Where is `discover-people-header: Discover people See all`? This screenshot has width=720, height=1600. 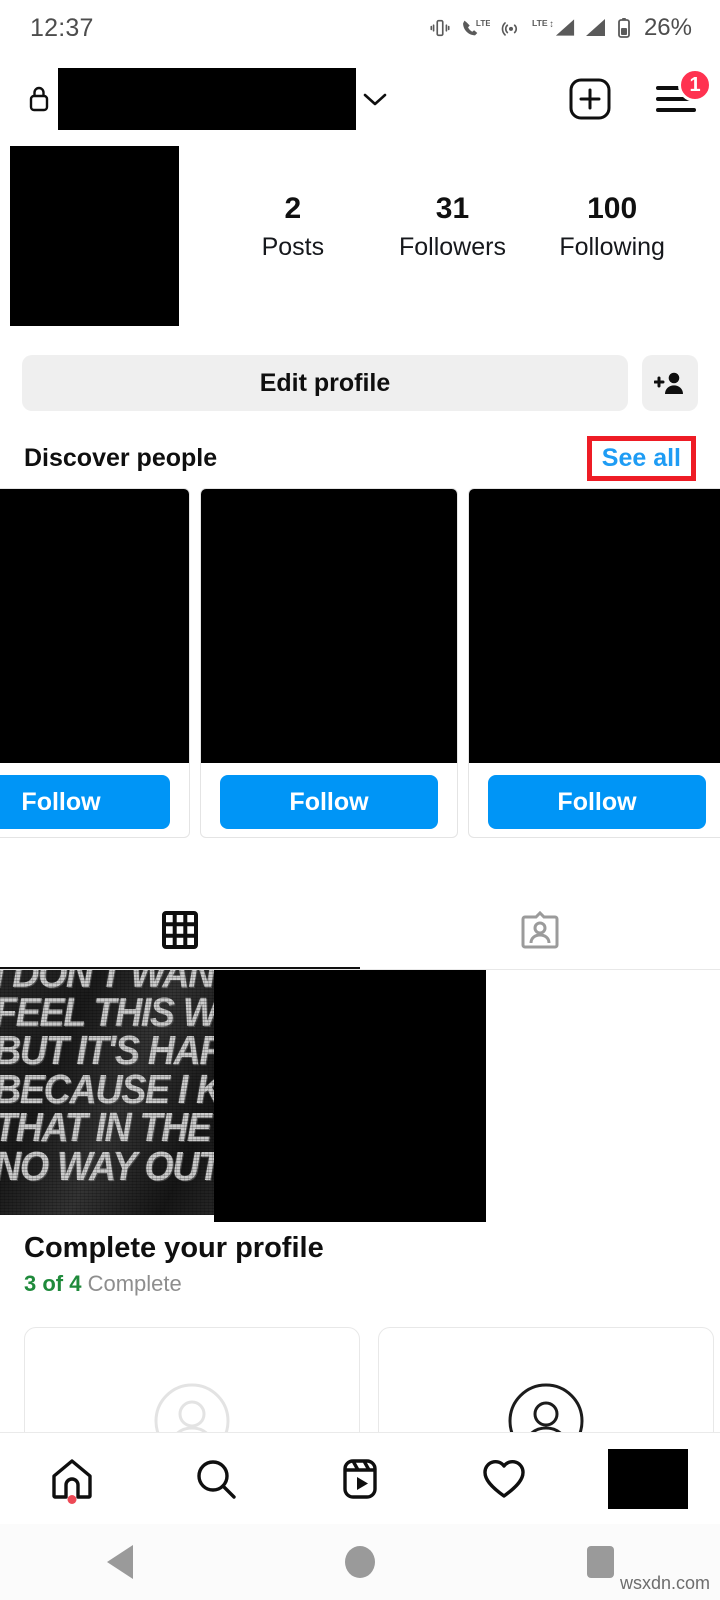 discover-people-header: Discover people See all is located at coordinates (360, 458).